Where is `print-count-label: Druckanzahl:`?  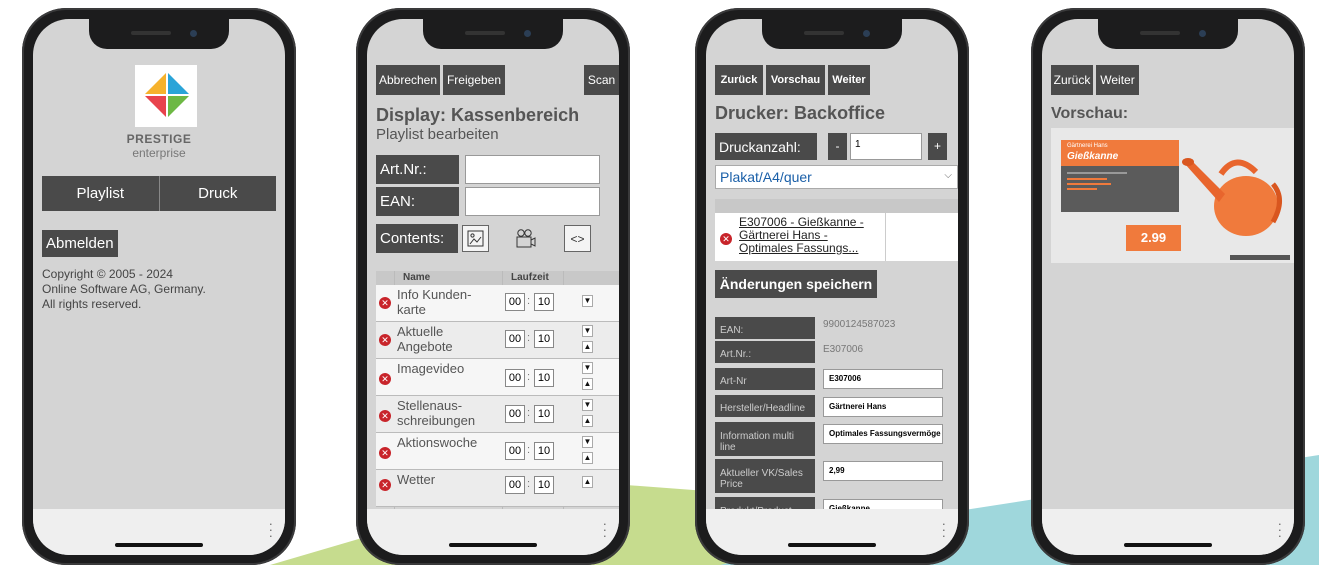
print-count-label: Druckanzahl: is located at coordinates (766, 146).